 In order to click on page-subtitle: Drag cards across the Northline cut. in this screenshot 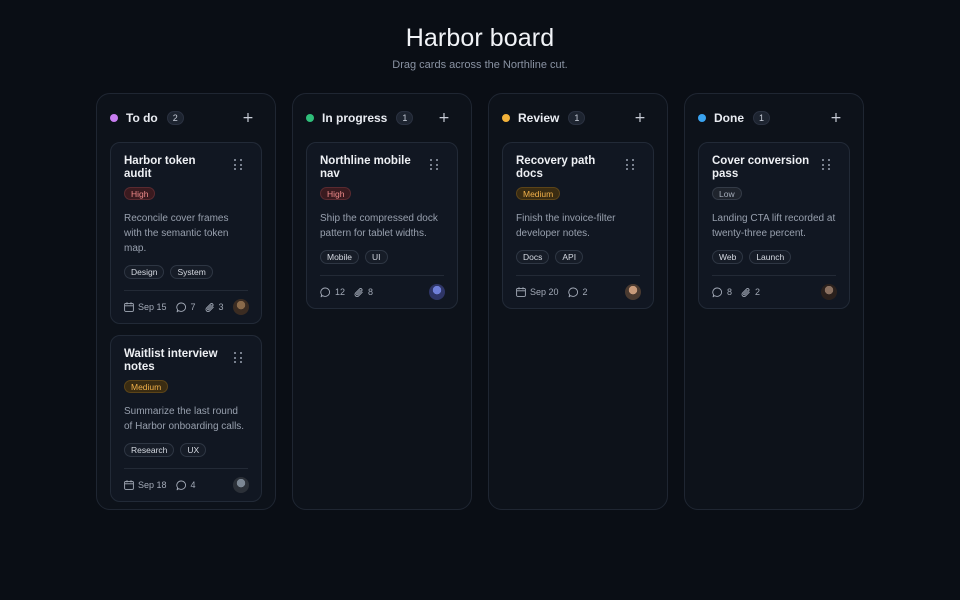, I will do `click(480, 65)`.